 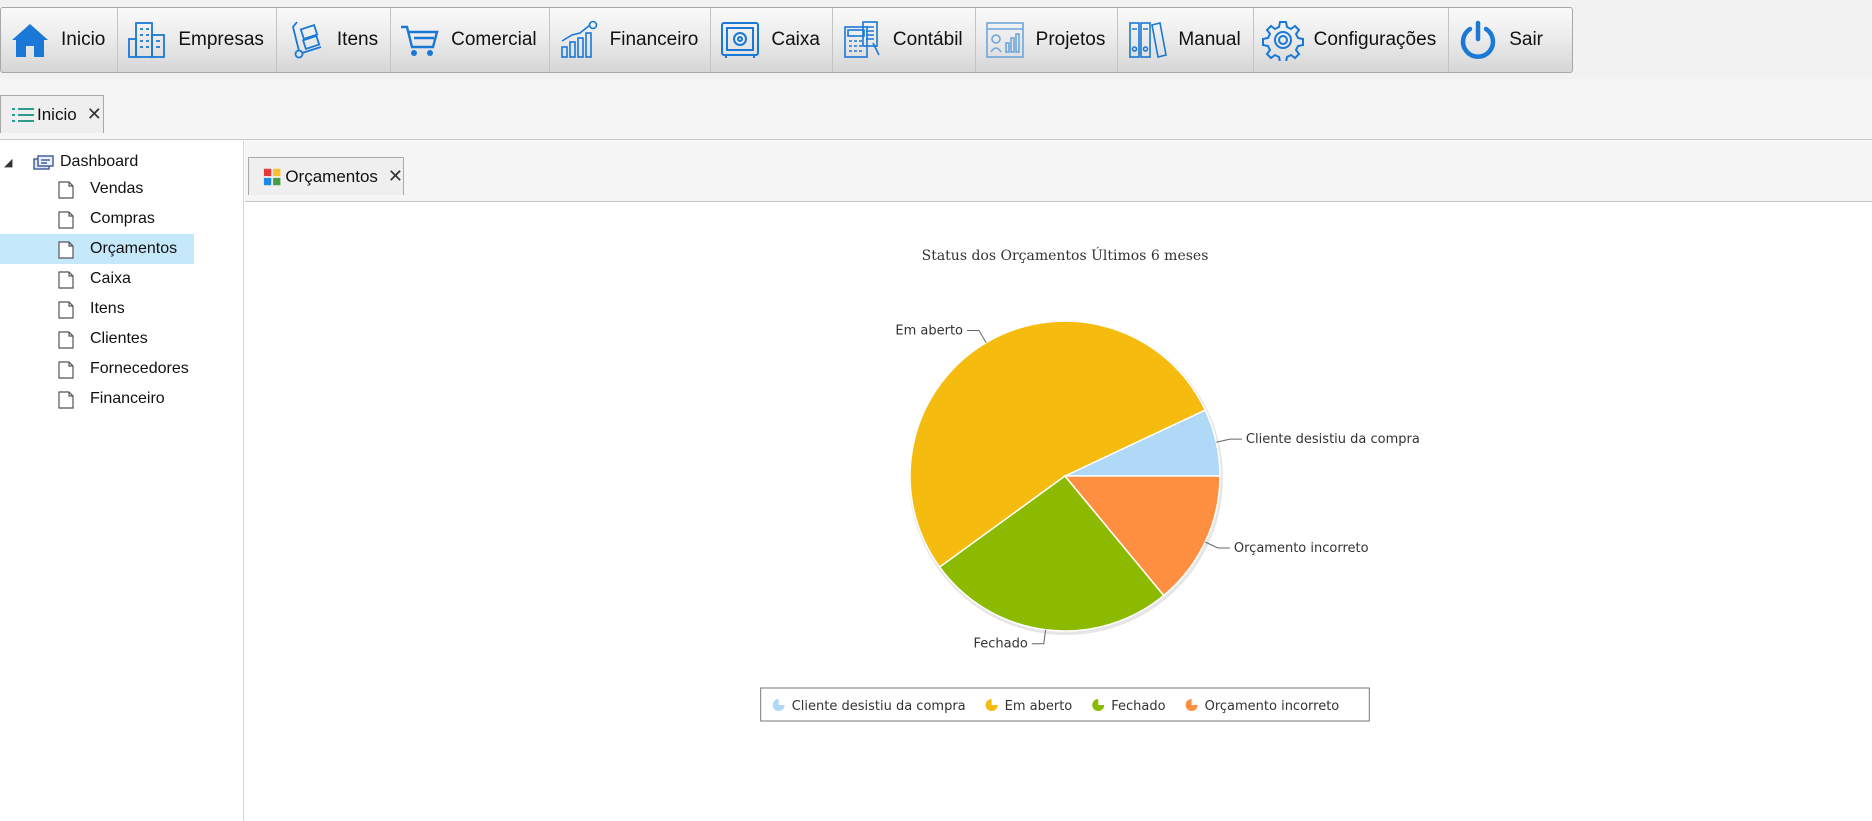 I want to click on expander-icon: ◢, so click(x=8, y=162).